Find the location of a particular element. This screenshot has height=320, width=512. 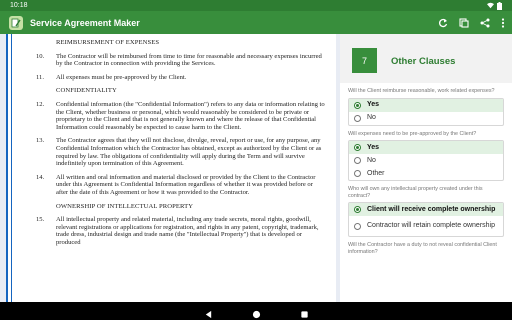

radio-group: Yes No is located at coordinates (426, 111).